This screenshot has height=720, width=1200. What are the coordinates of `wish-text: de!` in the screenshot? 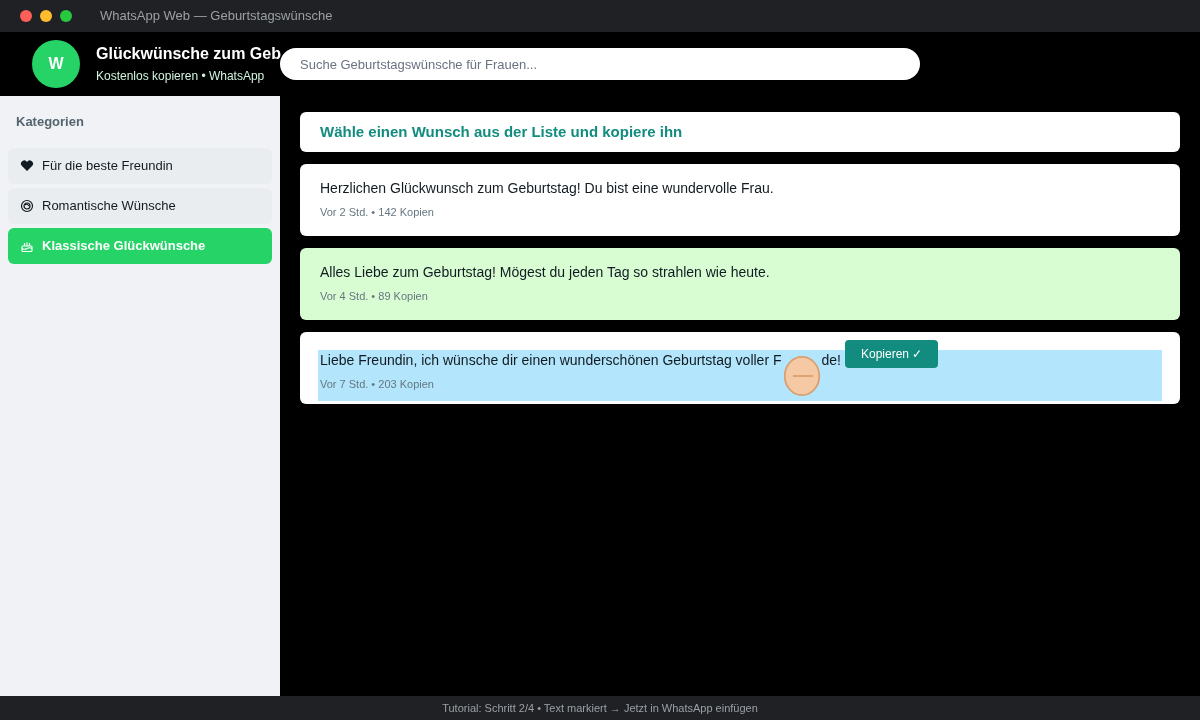 It's located at (831, 360).